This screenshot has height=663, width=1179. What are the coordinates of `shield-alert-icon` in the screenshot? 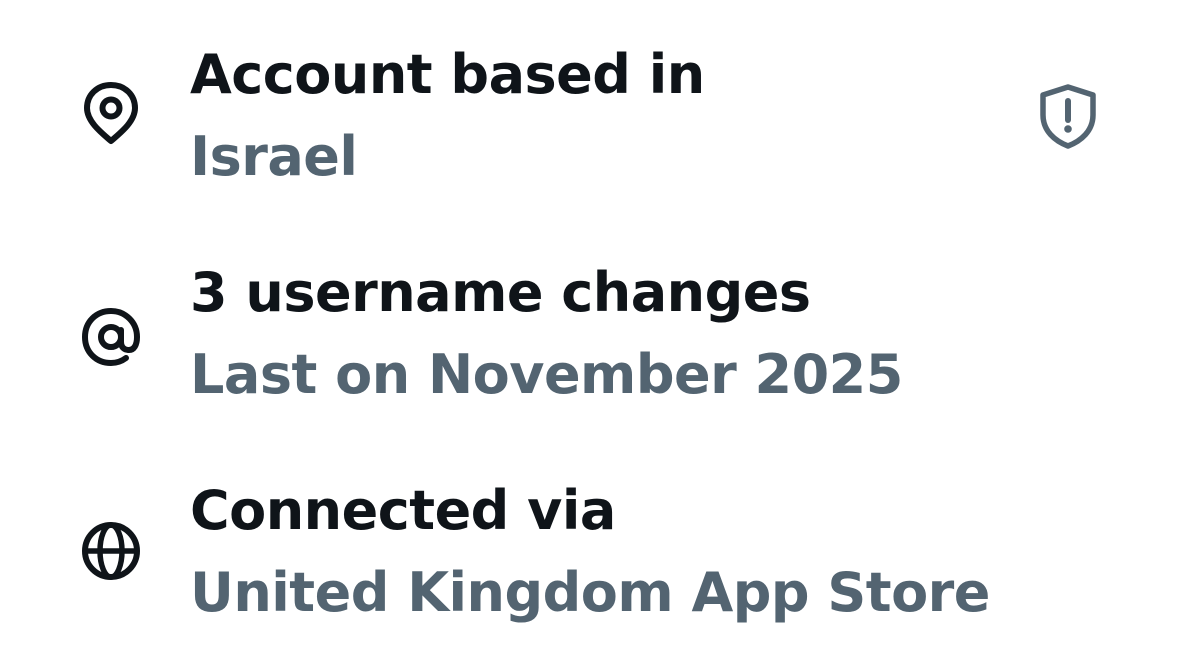 It's located at (1068, 116).